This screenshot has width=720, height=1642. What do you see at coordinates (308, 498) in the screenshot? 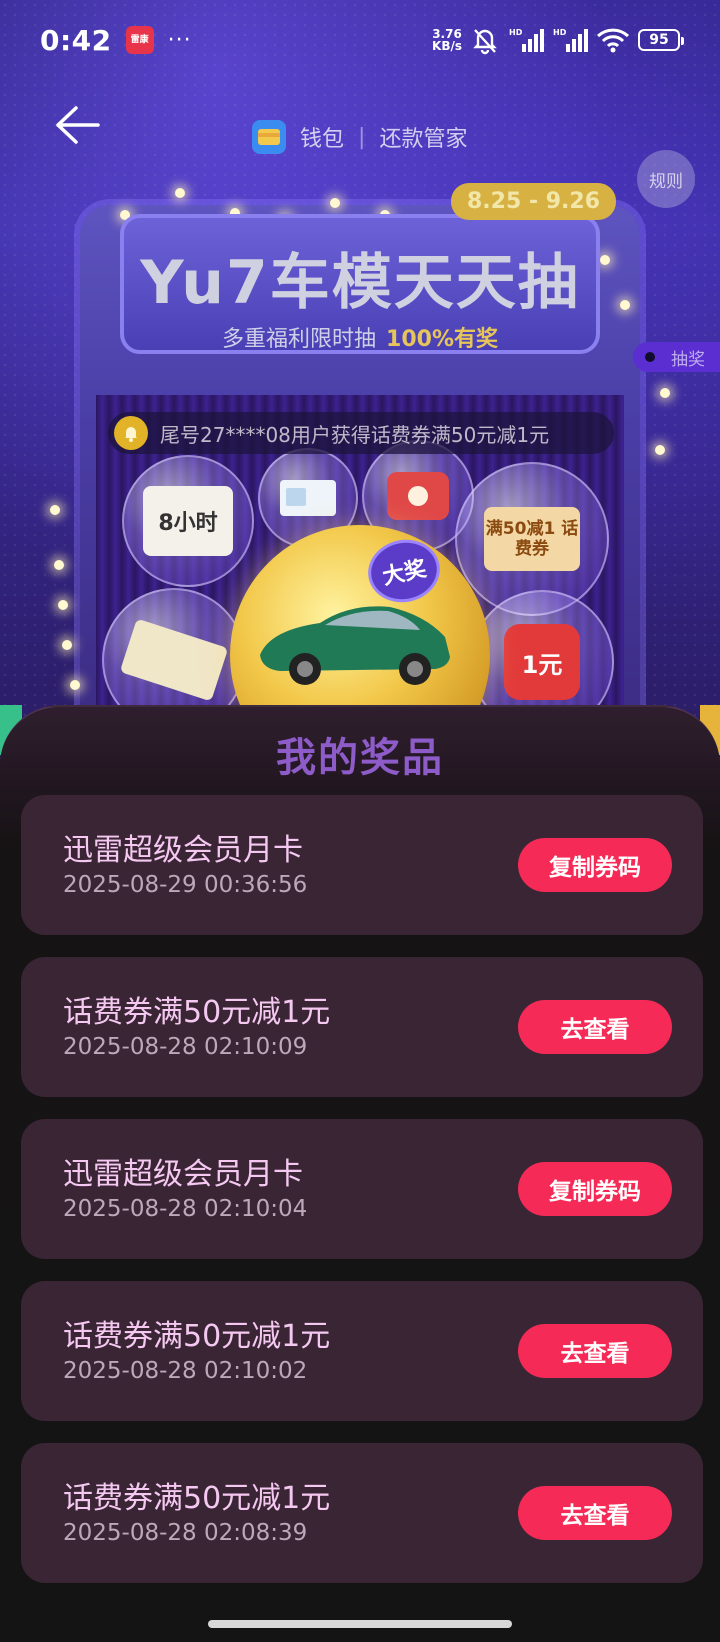
I see `ticket-card-icon` at bounding box center [308, 498].